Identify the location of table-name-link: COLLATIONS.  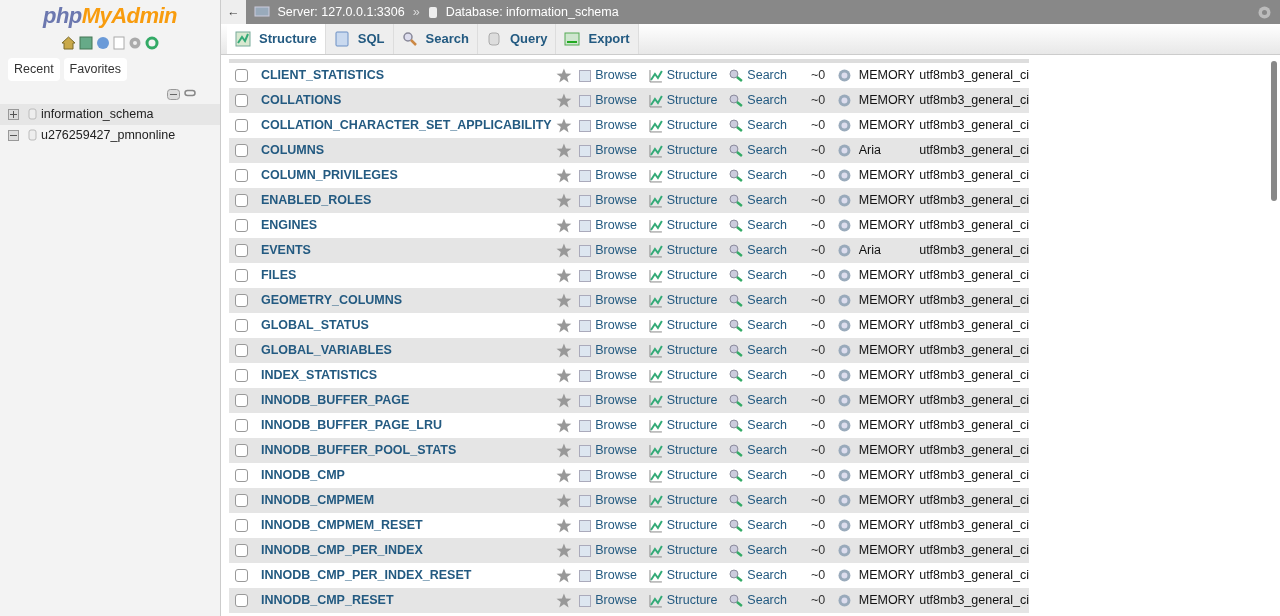
(408, 100).